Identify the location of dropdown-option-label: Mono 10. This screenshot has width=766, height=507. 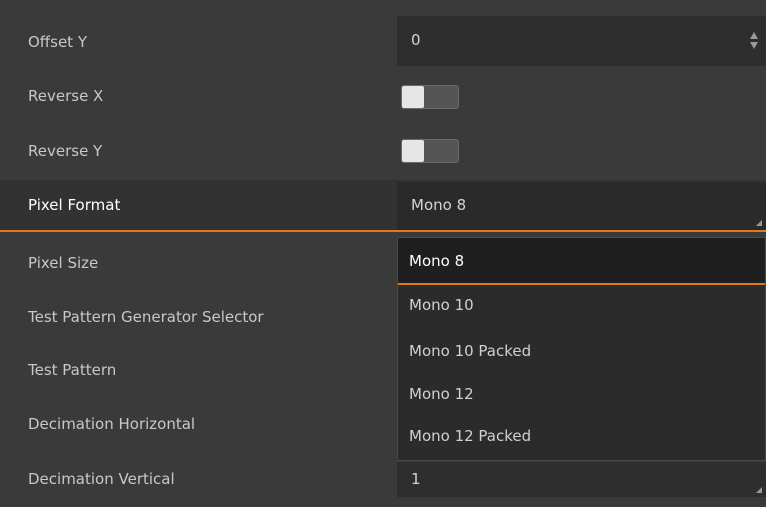
(441, 305).